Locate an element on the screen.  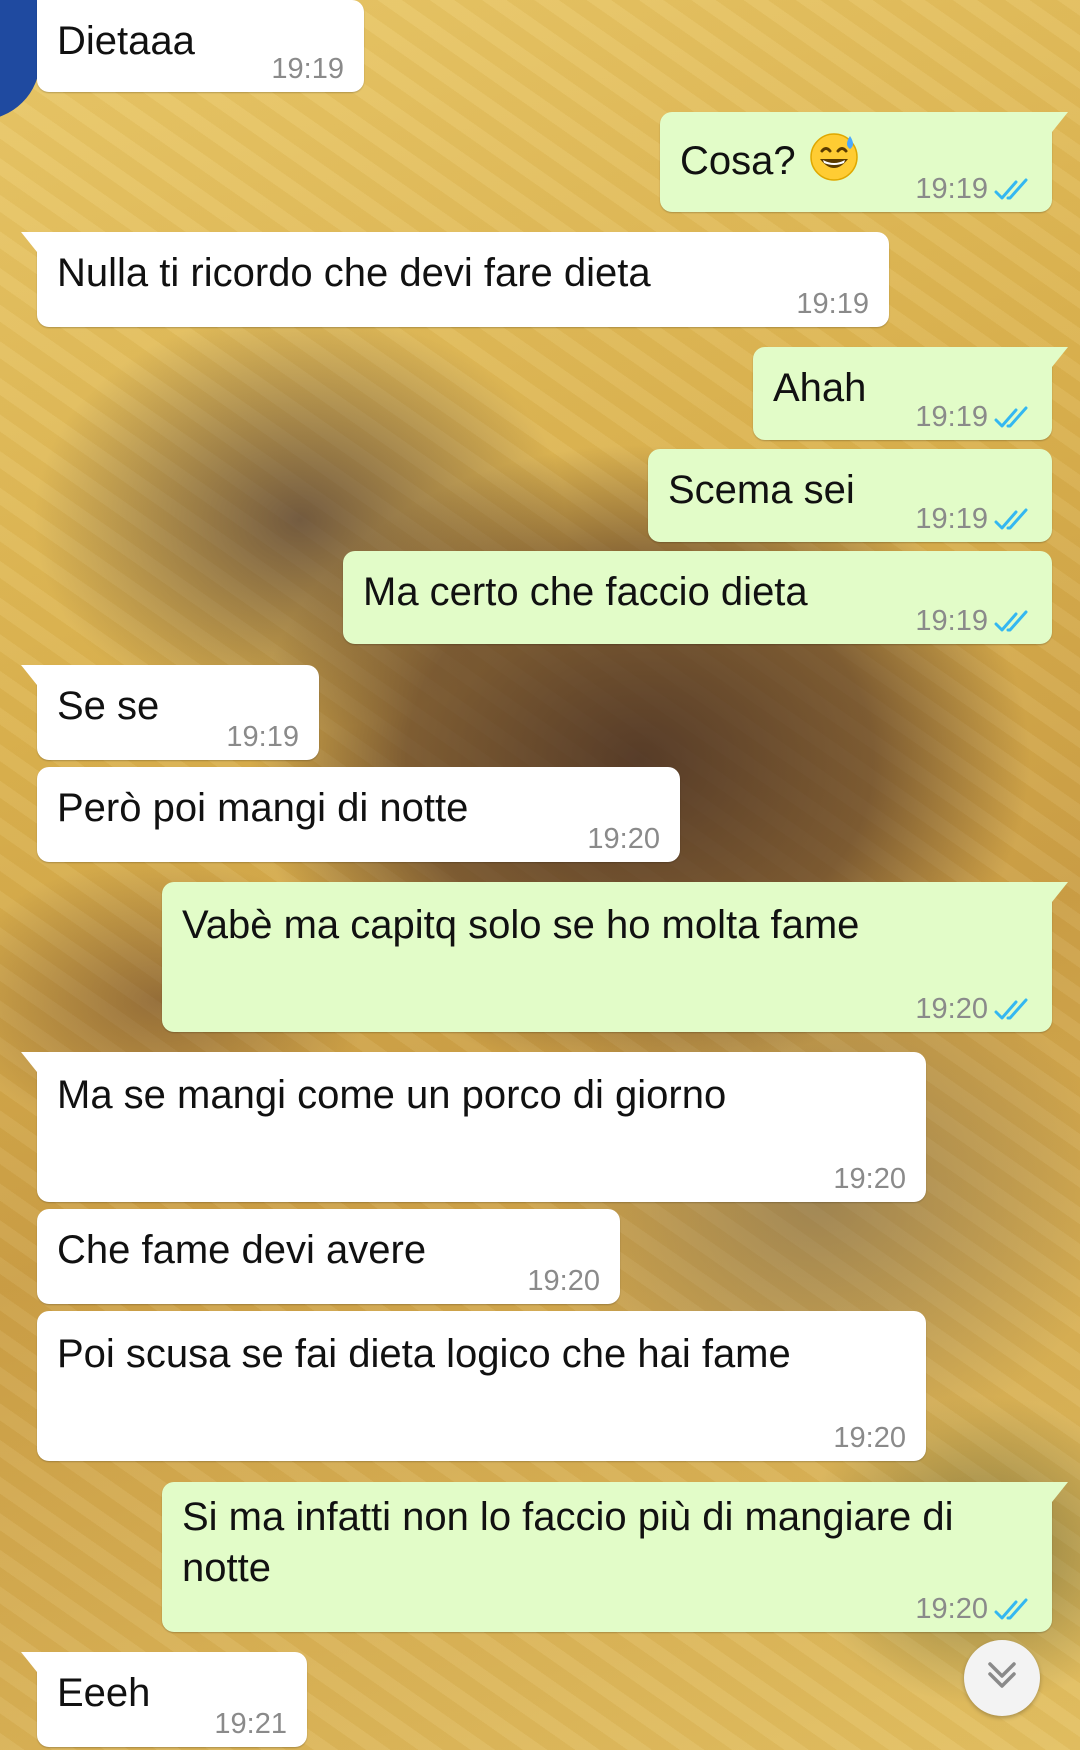
message-incoming: Dietaaa 19:19 is located at coordinates (200, 46).